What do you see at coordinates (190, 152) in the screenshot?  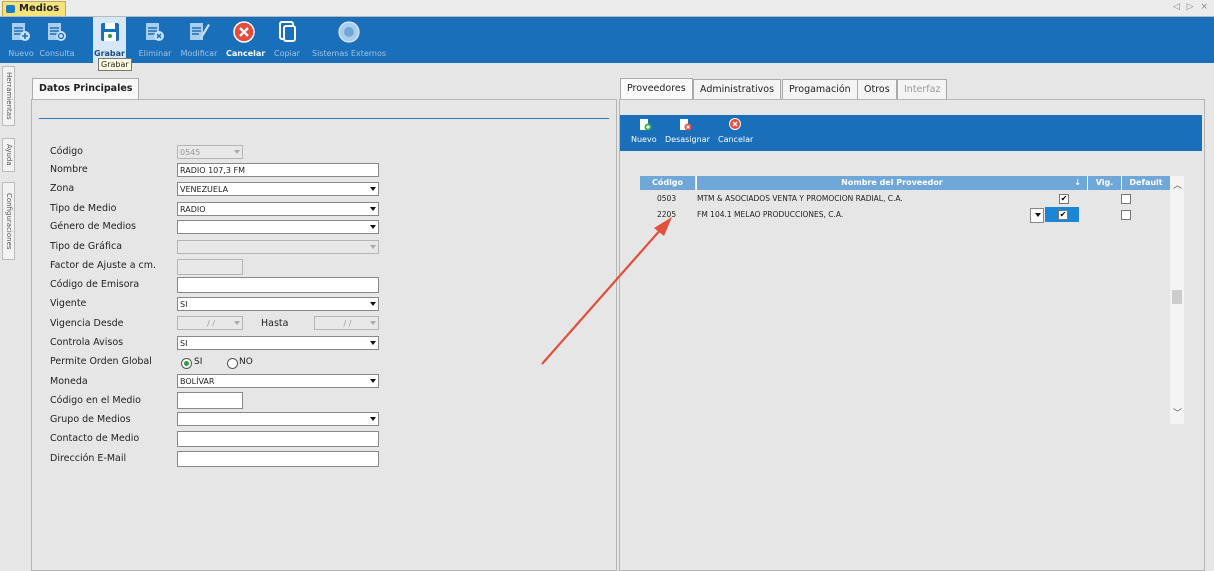 I see `codigo-value: 0545` at bounding box center [190, 152].